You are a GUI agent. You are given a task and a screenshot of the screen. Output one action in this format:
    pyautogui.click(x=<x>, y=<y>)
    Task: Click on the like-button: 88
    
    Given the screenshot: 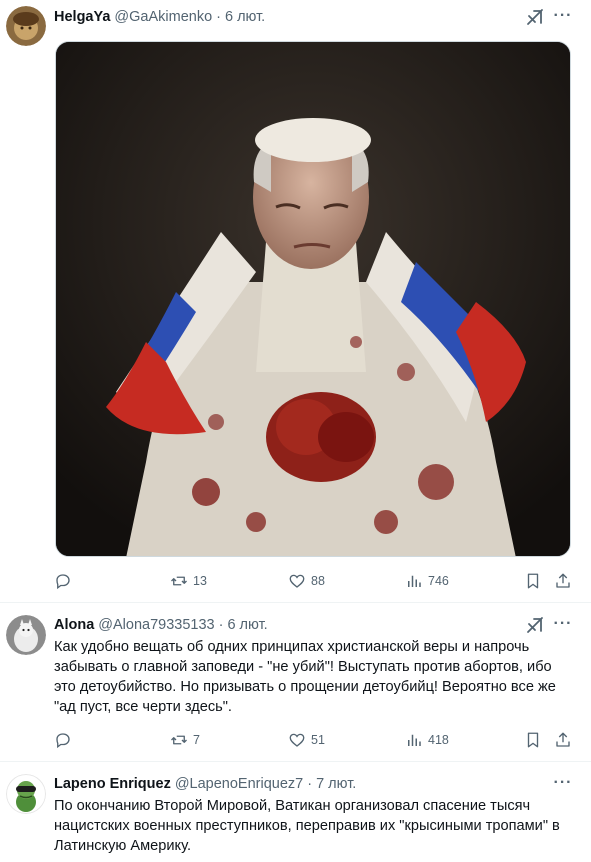 What is the action you would take?
    pyautogui.click(x=306, y=581)
    